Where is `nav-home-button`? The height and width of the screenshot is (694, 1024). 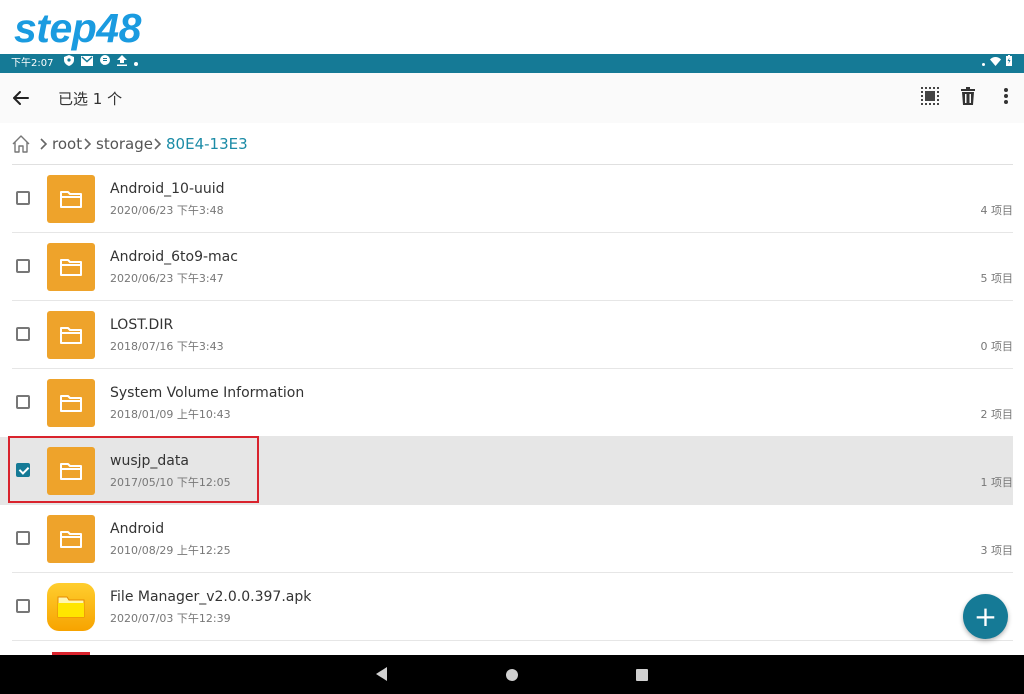
nav-home-button is located at coordinates (512, 675).